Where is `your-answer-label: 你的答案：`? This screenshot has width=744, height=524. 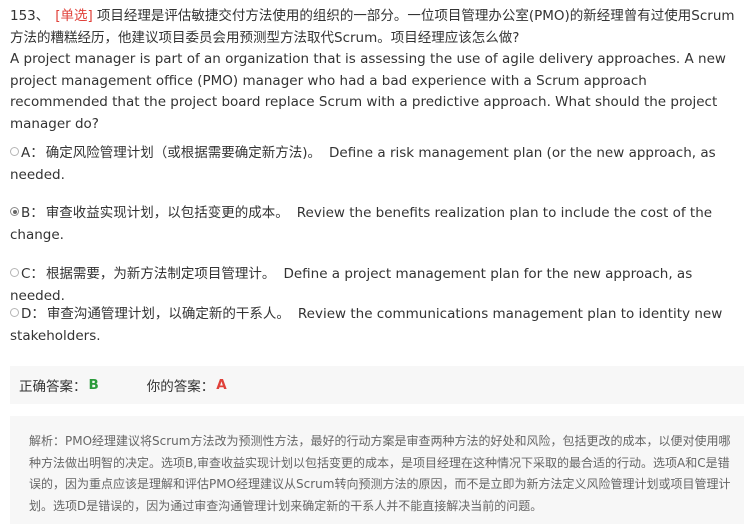
your-answer-label: 你的答案： is located at coordinates (180, 387).